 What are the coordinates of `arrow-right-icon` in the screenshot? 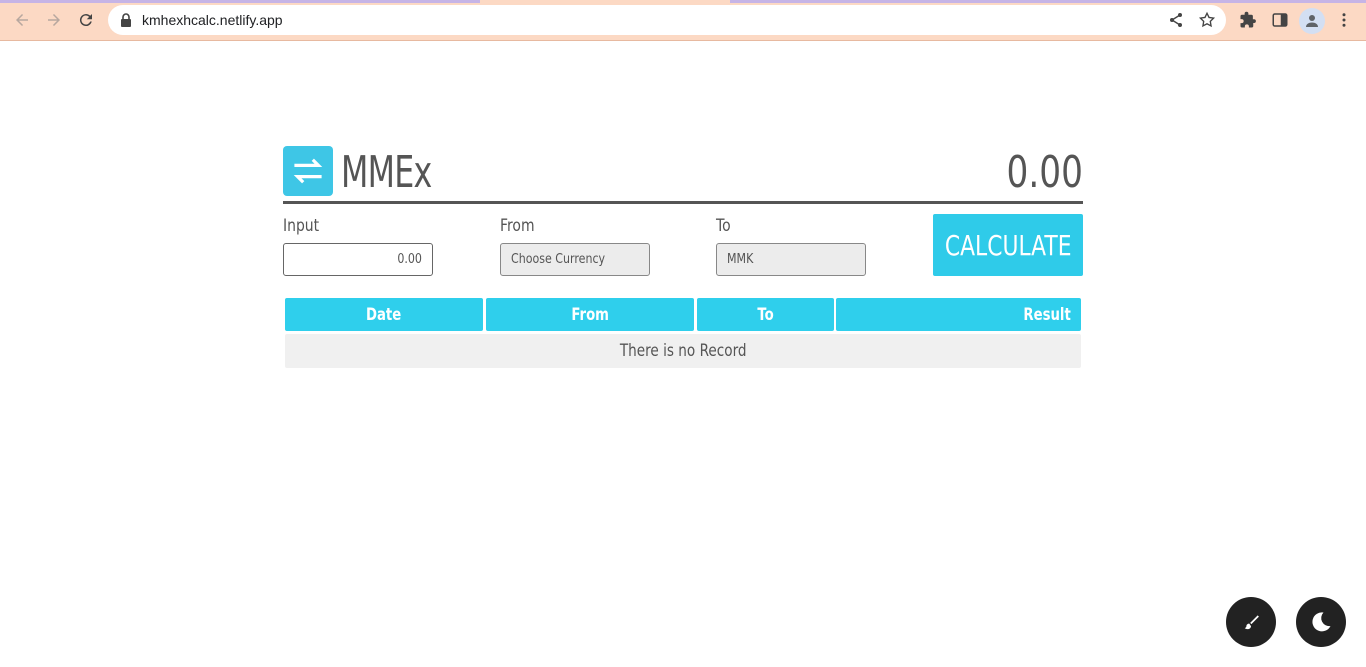 It's located at (54, 20).